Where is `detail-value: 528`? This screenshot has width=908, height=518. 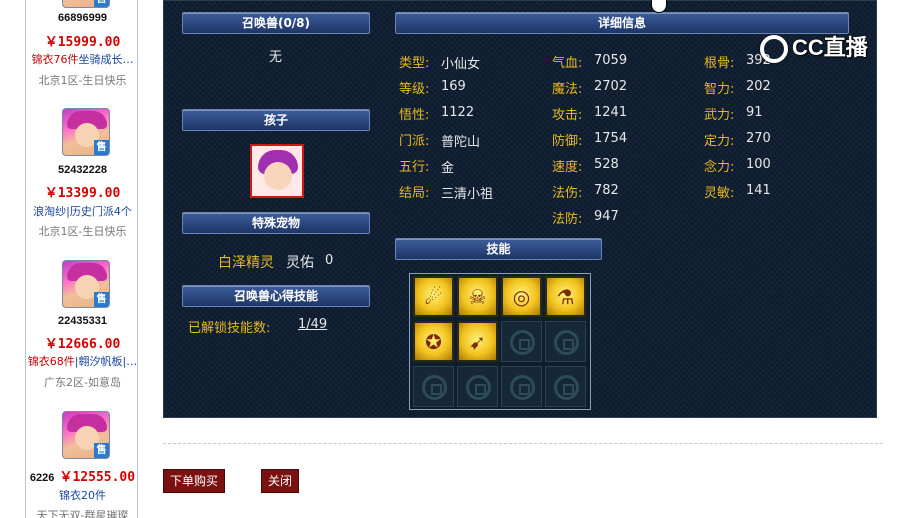 detail-value: 528 is located at coordinates (606, 164).